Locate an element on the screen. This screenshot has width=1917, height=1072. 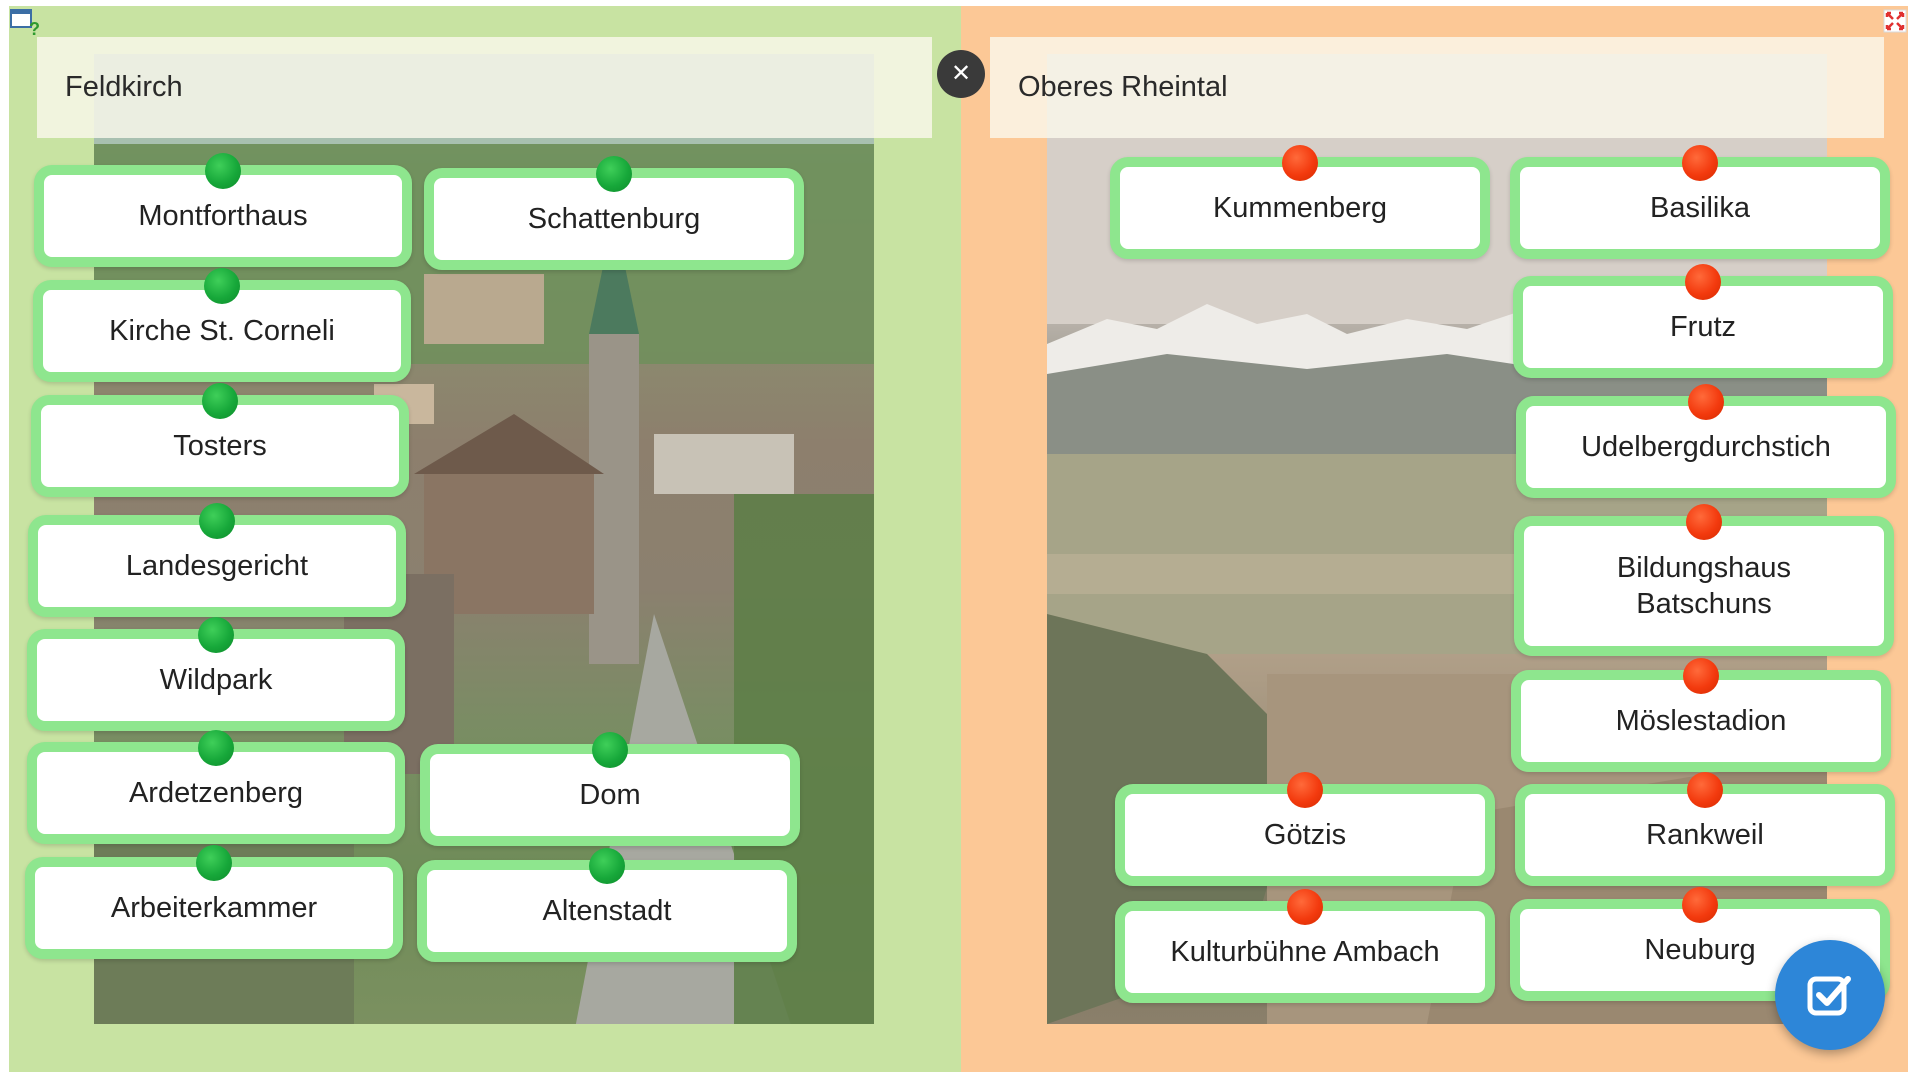
card-moslestadion: Möslestadion is located at coordinates (1701, 715).